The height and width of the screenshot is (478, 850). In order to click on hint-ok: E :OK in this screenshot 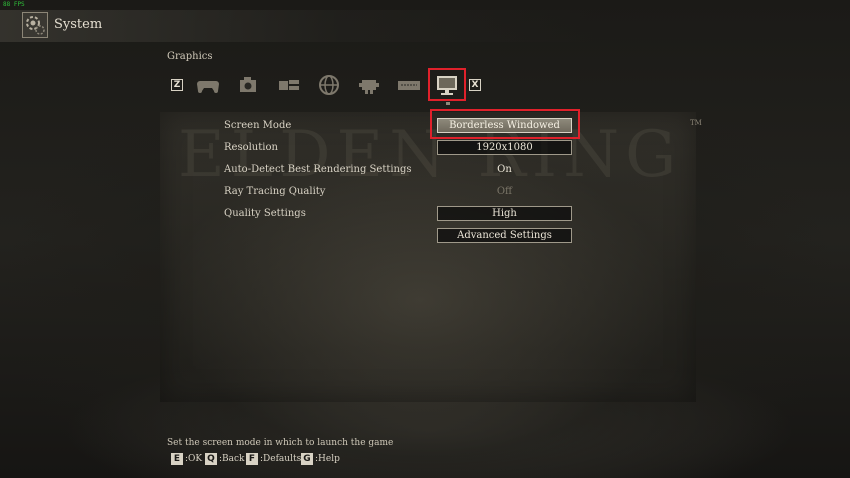, I will do `click(186, 459)`.